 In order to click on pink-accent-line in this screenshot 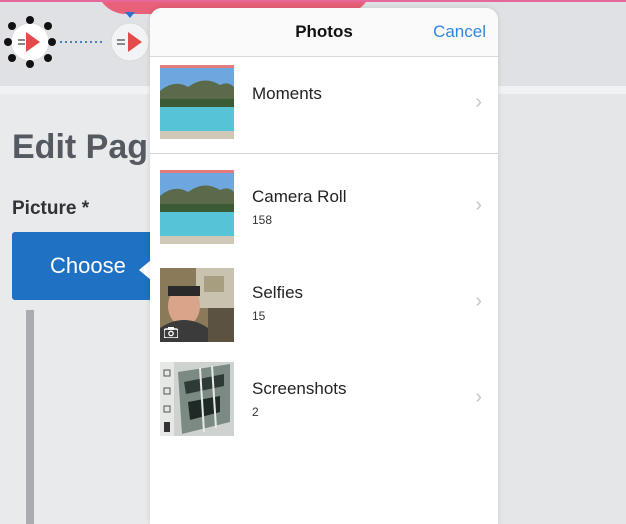, I will do `click(313, 1)`.